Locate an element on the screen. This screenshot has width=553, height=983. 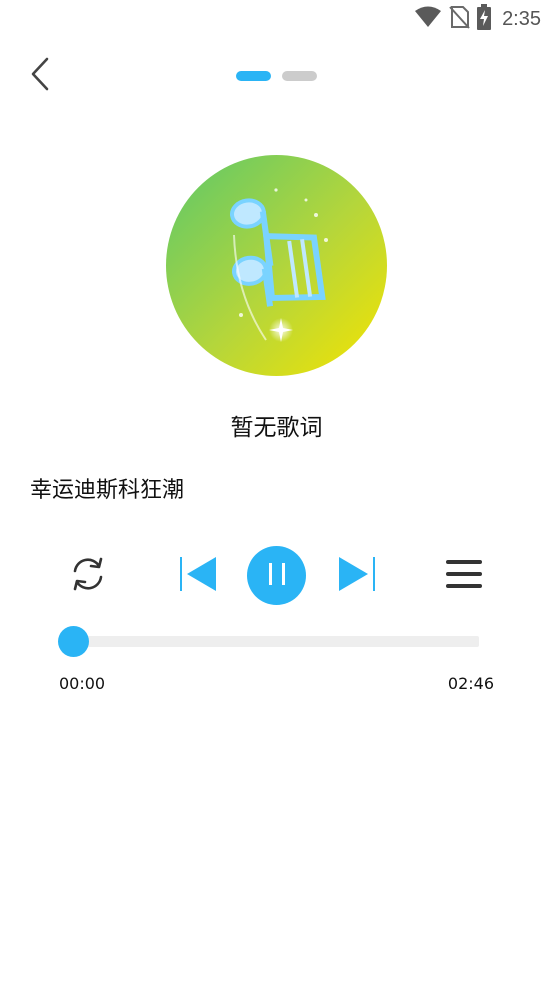
song-title: 幸运迪斯科狂潮 is located at coordinates (107, 490).